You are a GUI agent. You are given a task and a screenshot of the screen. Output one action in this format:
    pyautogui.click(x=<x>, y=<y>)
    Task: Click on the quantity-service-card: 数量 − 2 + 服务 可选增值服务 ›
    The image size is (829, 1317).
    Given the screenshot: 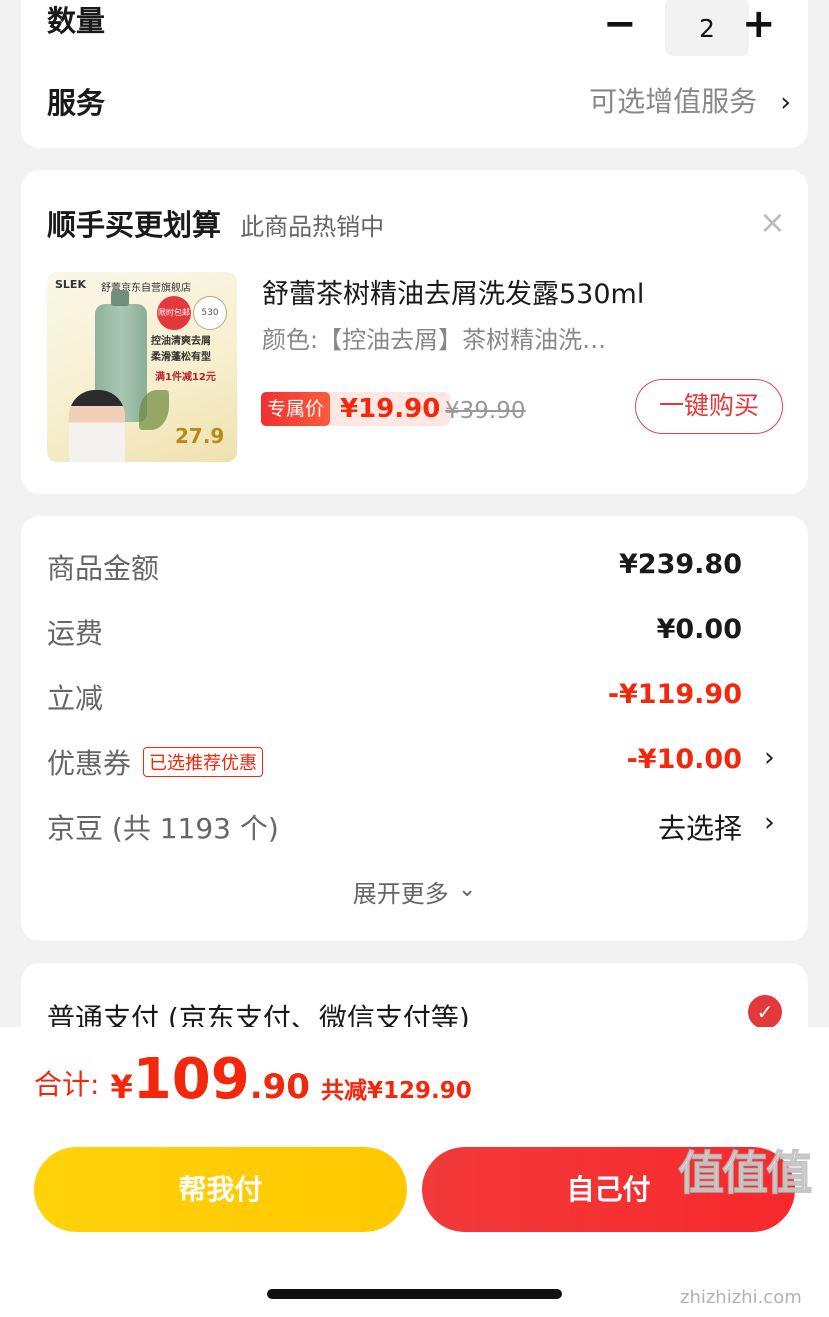 What is the action you would take?
    pyautogui.click(x=414, y=74)
    